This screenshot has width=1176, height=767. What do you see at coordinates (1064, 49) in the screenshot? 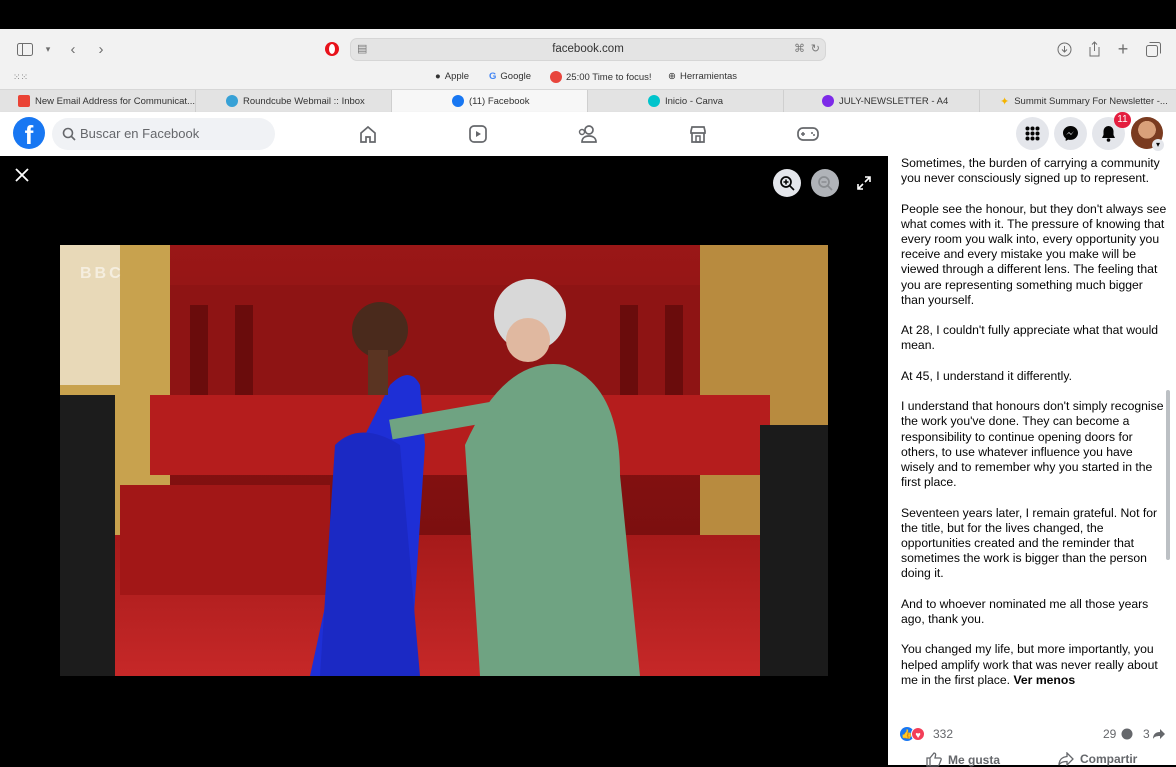
I see `download-icon` at bounding box center [1064, 49].